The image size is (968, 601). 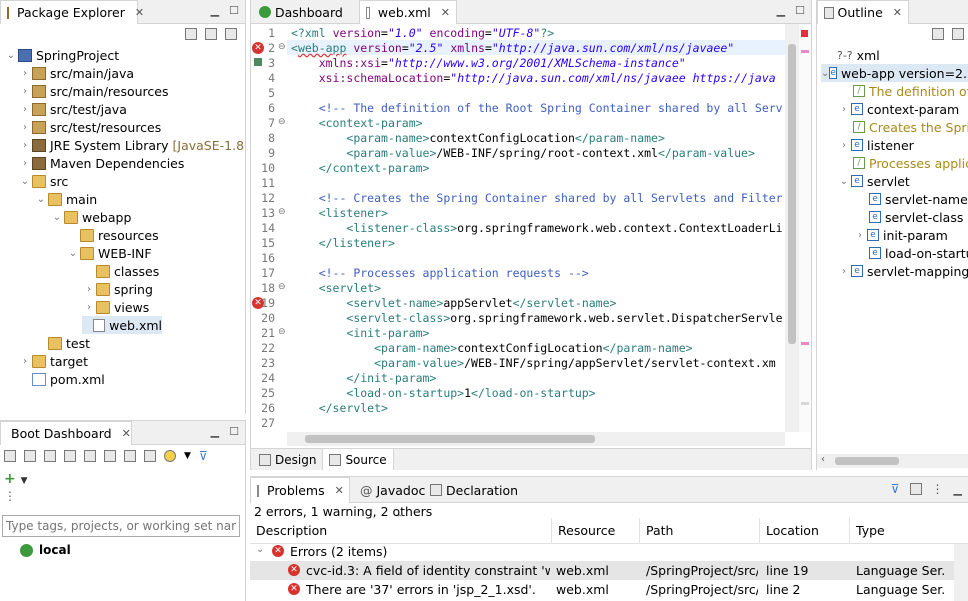 I want to click on tab-design: Design, so click(x=287, y=459).